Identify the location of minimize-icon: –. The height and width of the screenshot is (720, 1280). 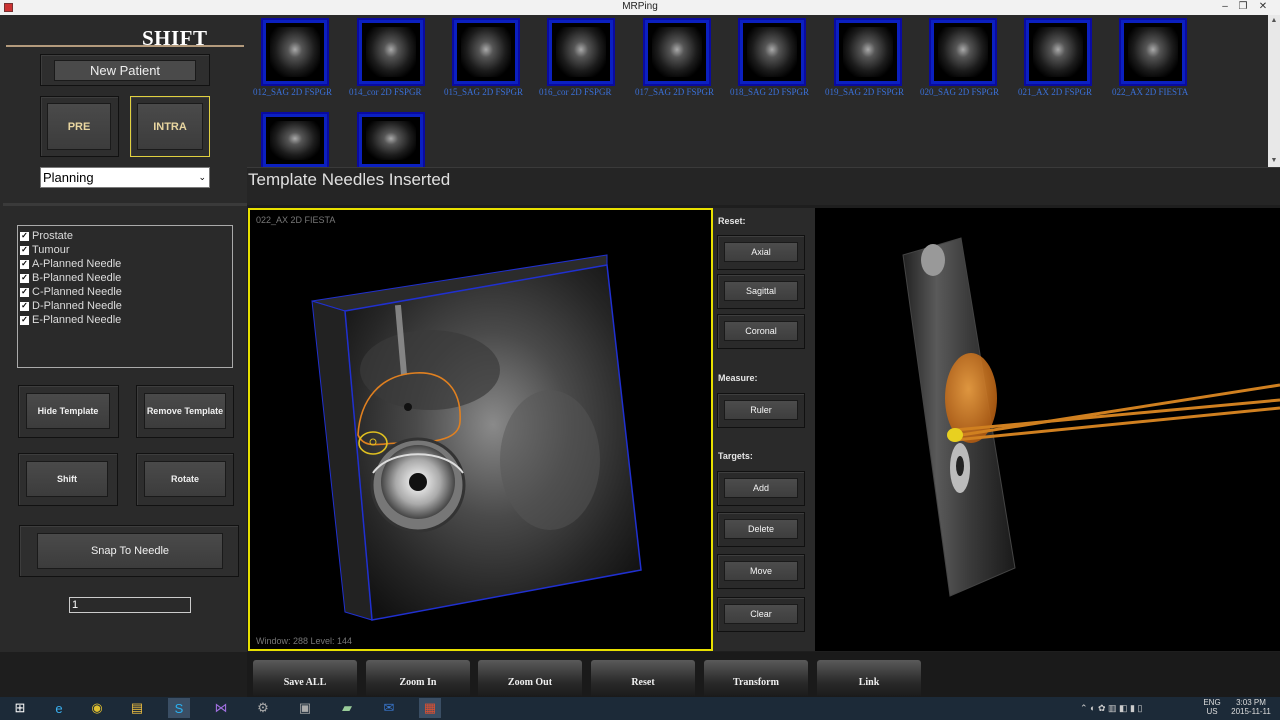
(1225, 7).